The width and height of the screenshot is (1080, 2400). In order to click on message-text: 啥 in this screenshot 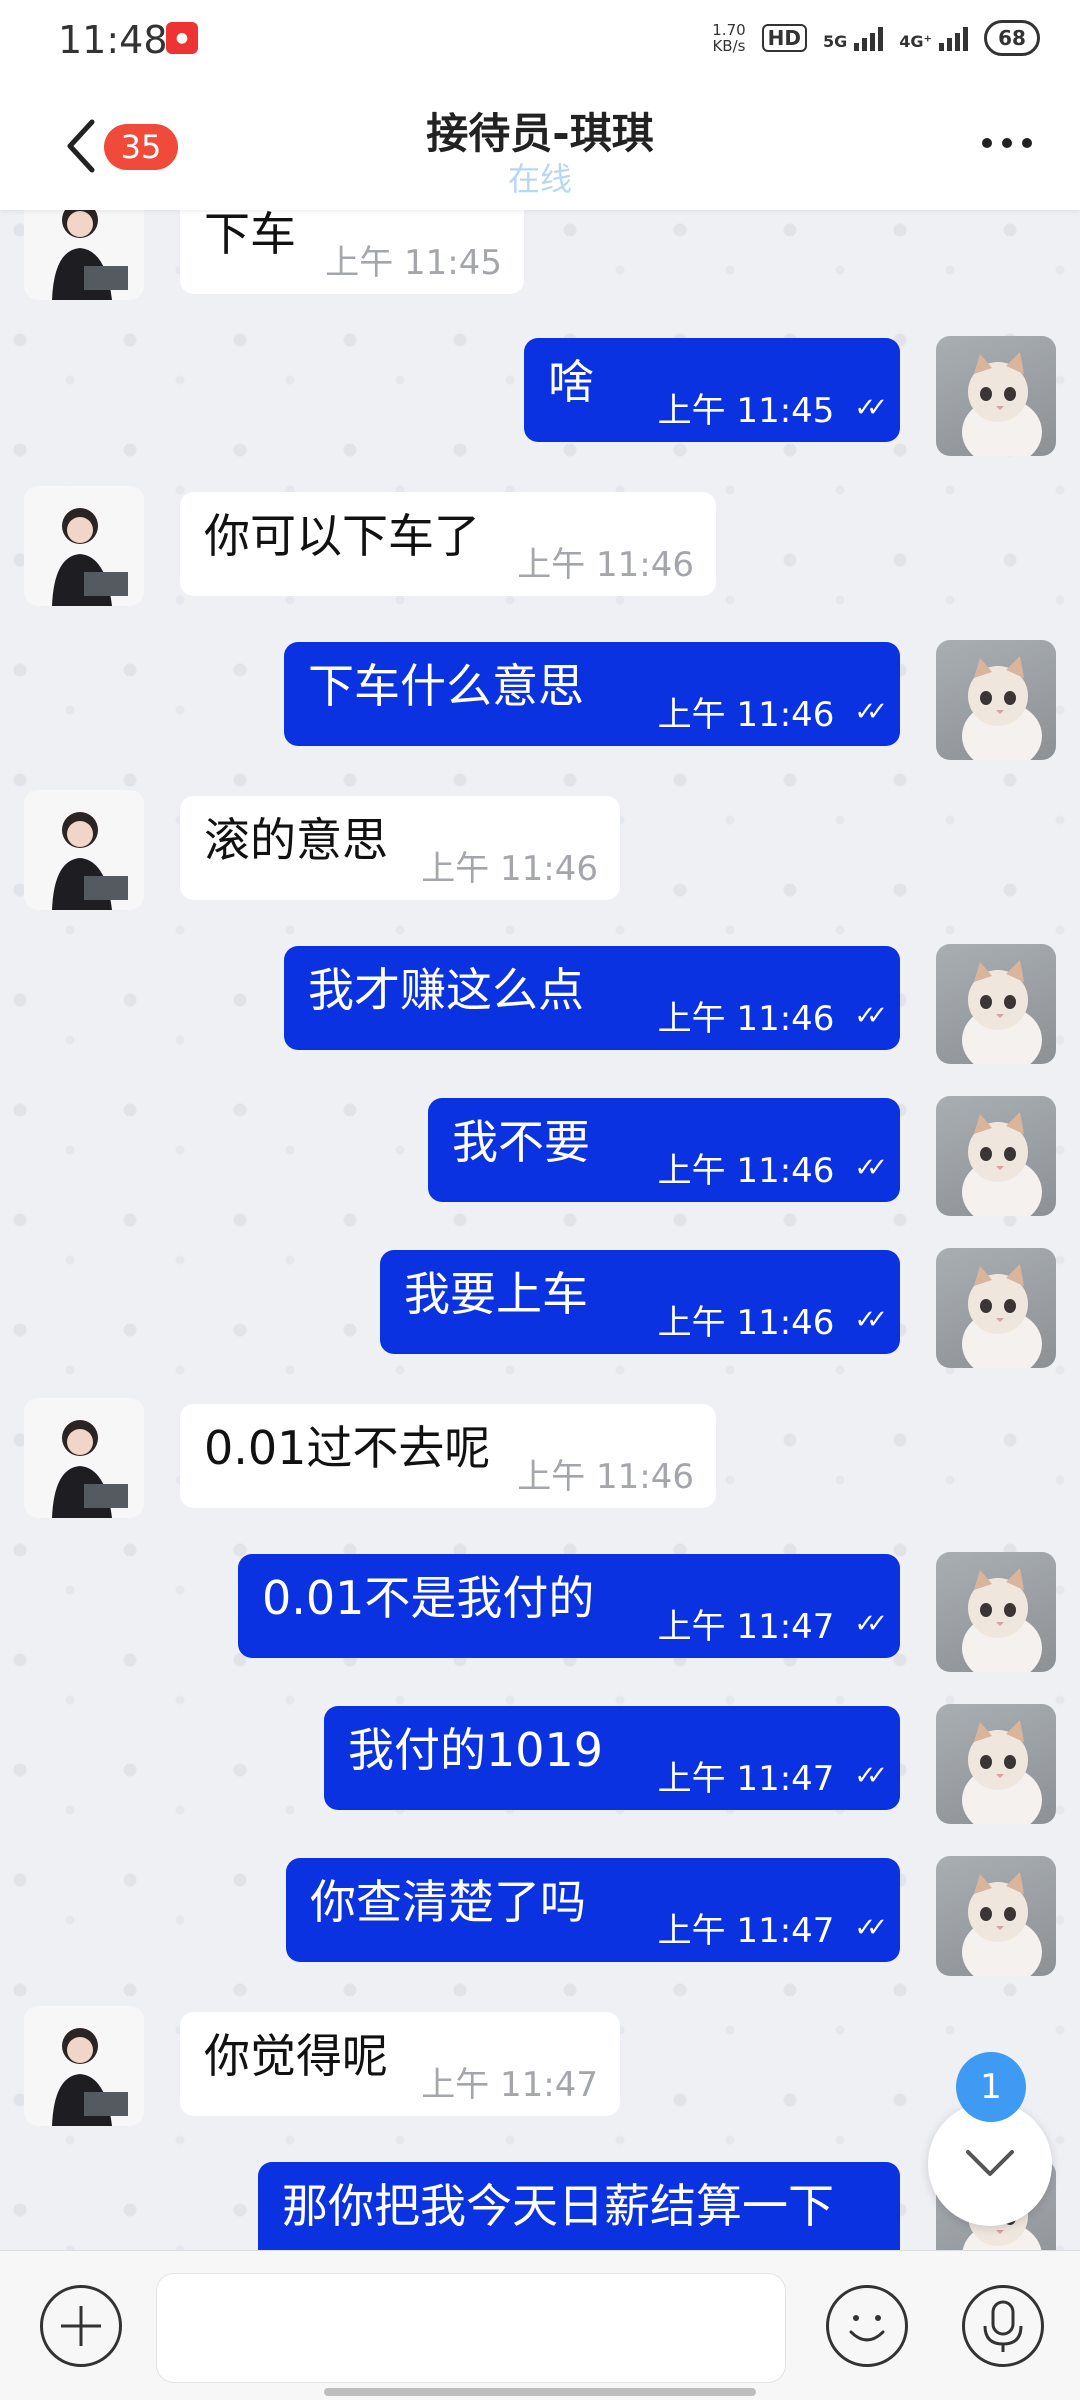, I will do `click(571, 382)`.